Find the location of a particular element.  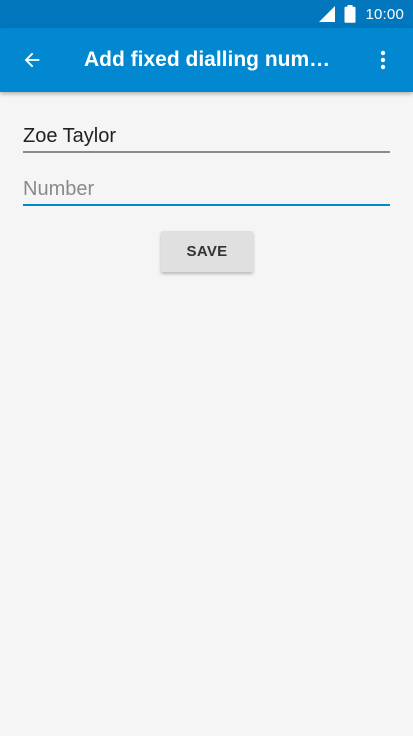

battery-icon is located at coordinates (350, 14).